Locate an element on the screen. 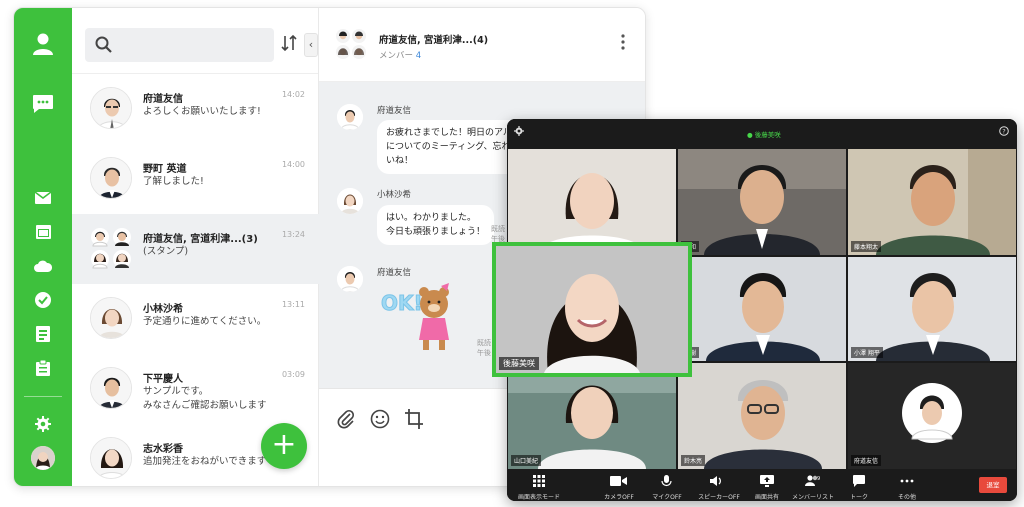 This screenshot has width=1024, height=507. mic-off-button: マイクOFF is located at coordinates (667, 486).